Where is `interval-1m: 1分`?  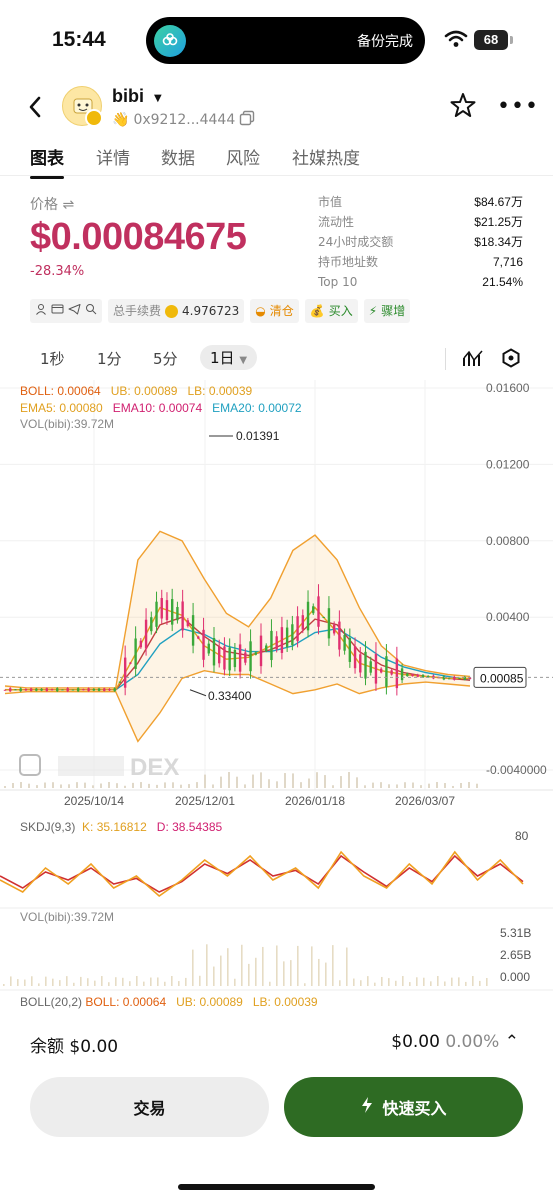 interval-1m: 1分 is located at coordinates (109, 358).